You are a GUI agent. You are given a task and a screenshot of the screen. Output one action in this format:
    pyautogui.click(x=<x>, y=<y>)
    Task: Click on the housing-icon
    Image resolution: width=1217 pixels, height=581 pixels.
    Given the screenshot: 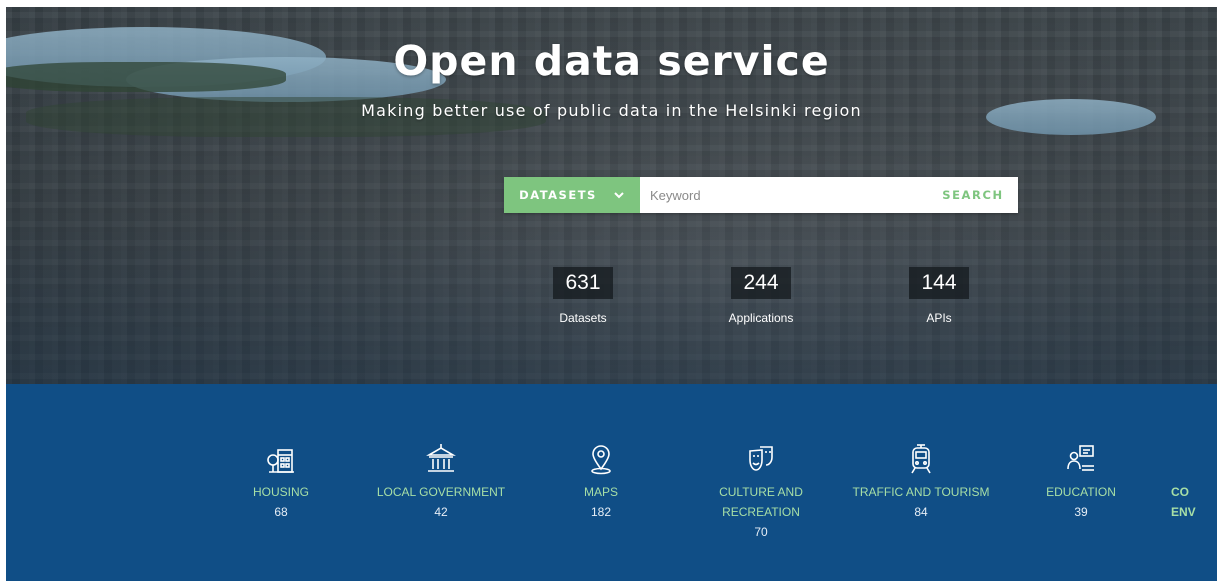 What is the action you would take?
    pyautogui.click(x=281, y=459)
    